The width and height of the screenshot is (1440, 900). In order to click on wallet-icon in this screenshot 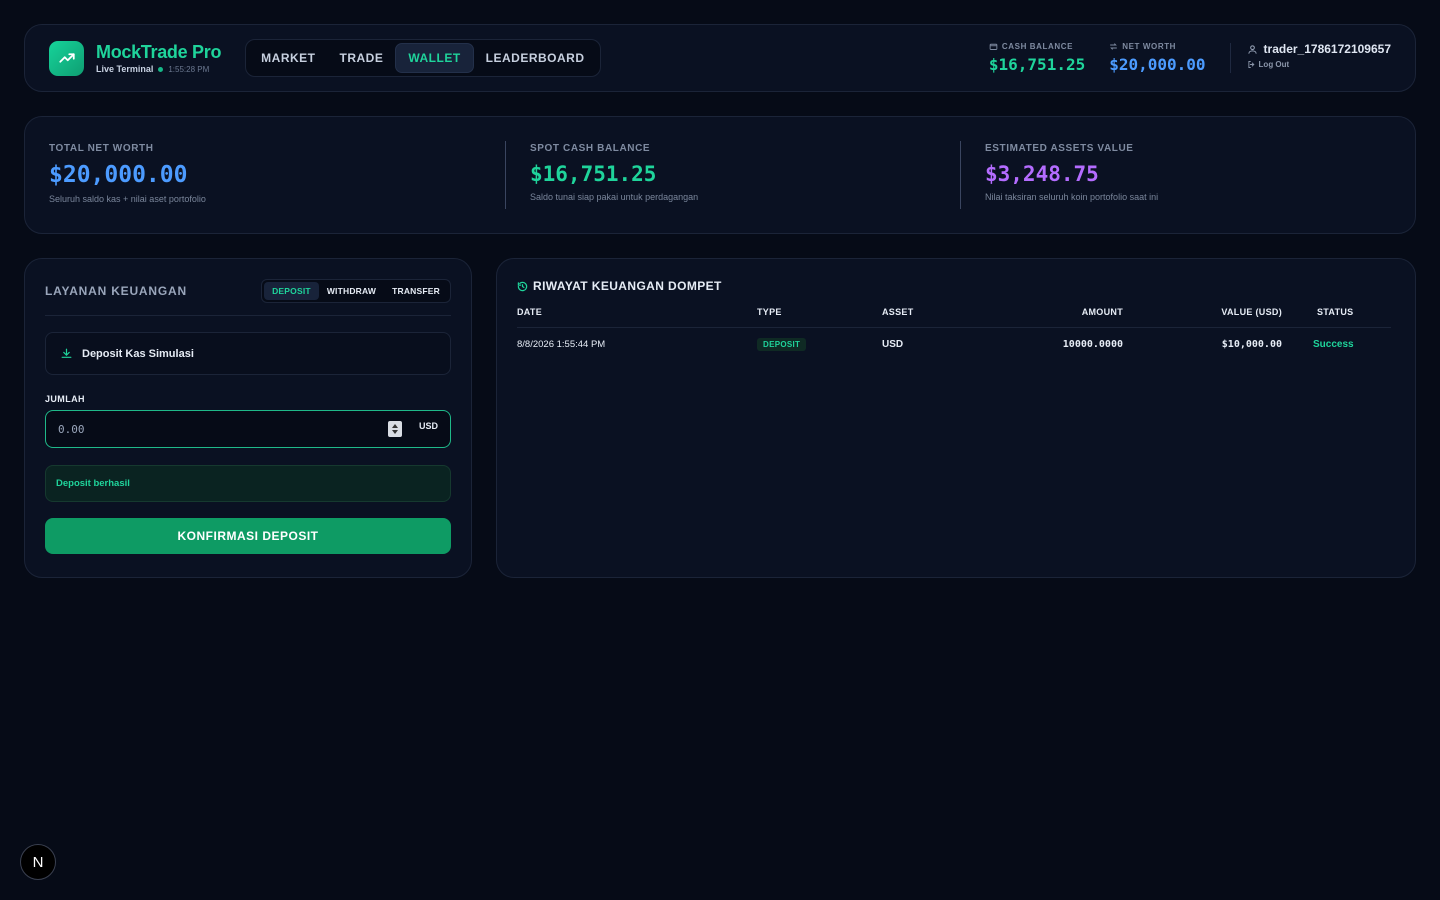, I will do `click(993, 46)`.